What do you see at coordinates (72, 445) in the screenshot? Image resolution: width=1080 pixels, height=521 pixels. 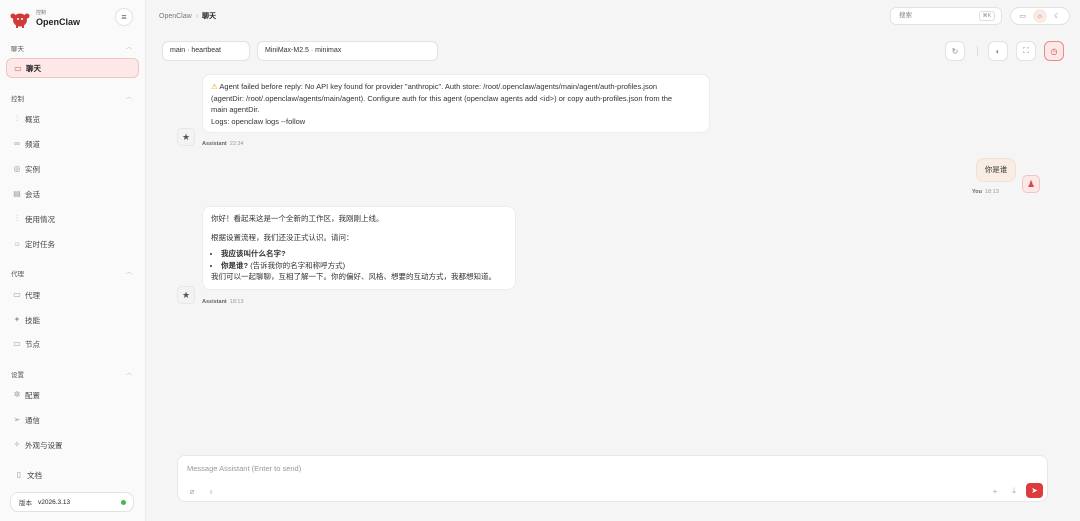 I see `sidebar-item-appearance: ✧ 外观与设置` at bounding box center [72, 445].